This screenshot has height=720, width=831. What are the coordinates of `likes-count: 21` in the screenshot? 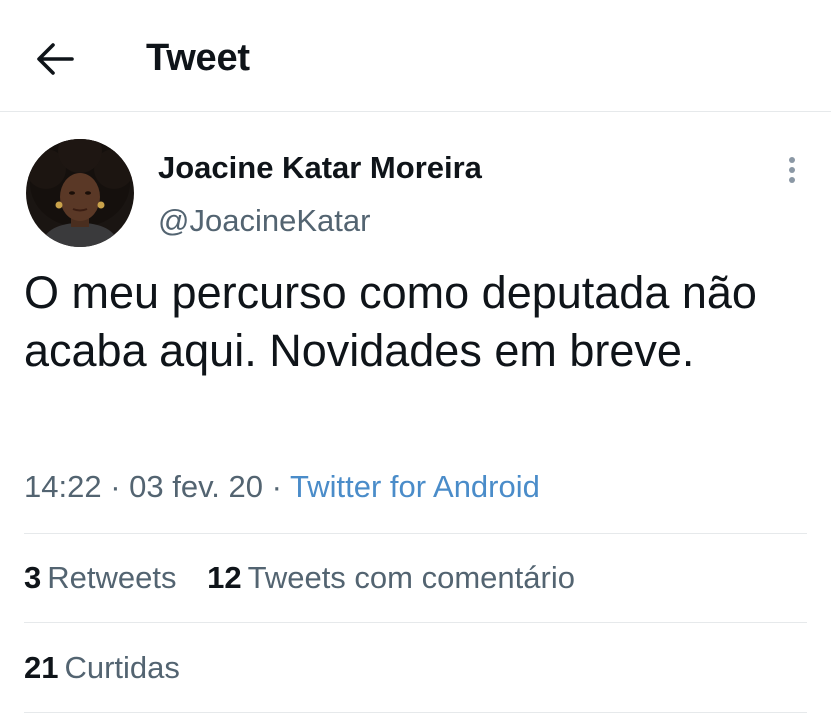 It's located at (41, 667).